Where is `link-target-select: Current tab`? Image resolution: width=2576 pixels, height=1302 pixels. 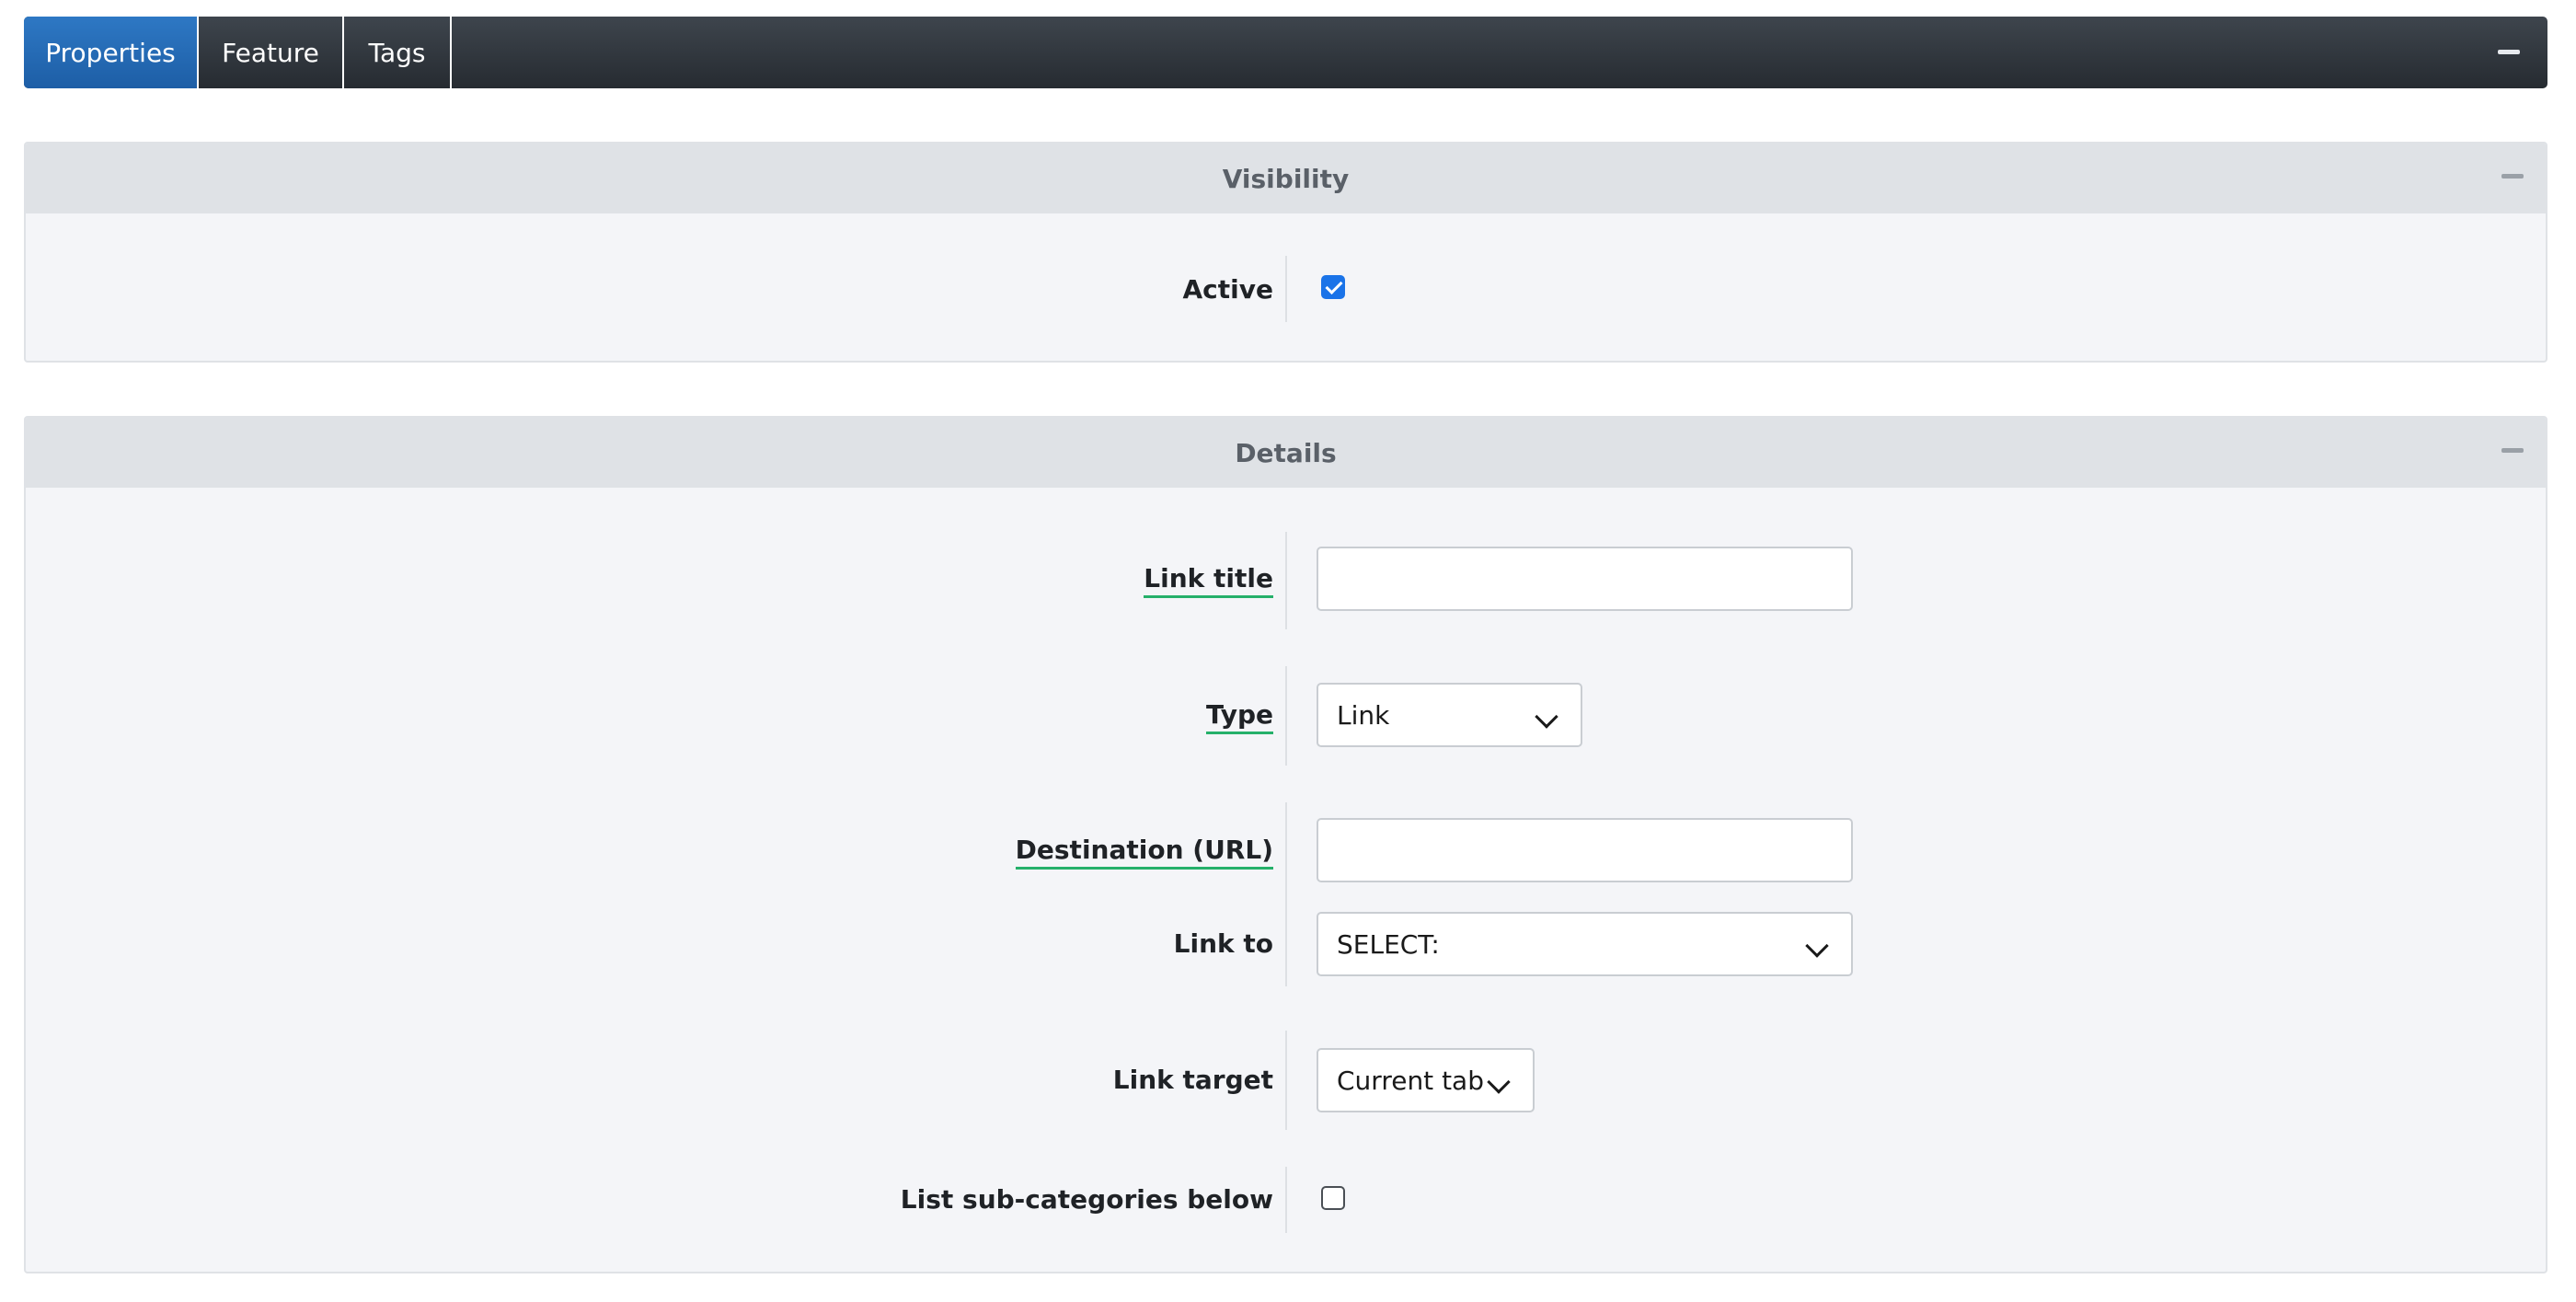 link-target-select: Current tab is located at coordinates (1426, 1080).